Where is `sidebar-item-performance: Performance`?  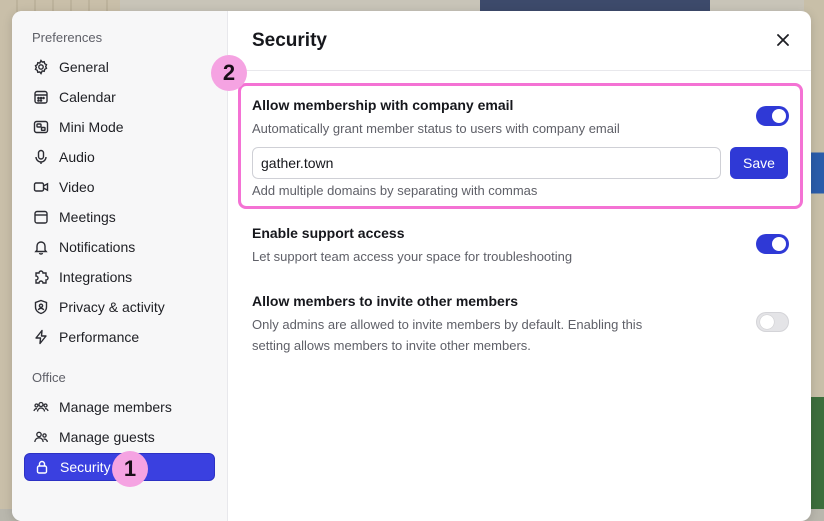 sidebar-item-performance: Performance is located at coordinates (119, 337).